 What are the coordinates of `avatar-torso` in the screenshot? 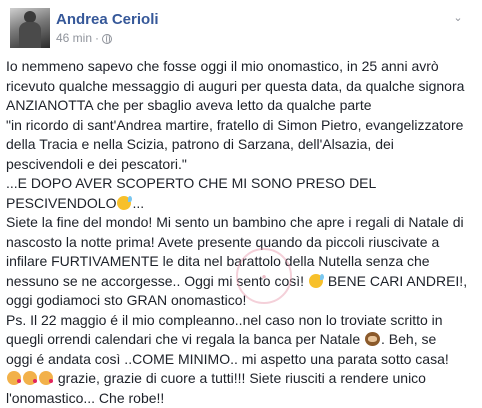 It's located at (30, 35).